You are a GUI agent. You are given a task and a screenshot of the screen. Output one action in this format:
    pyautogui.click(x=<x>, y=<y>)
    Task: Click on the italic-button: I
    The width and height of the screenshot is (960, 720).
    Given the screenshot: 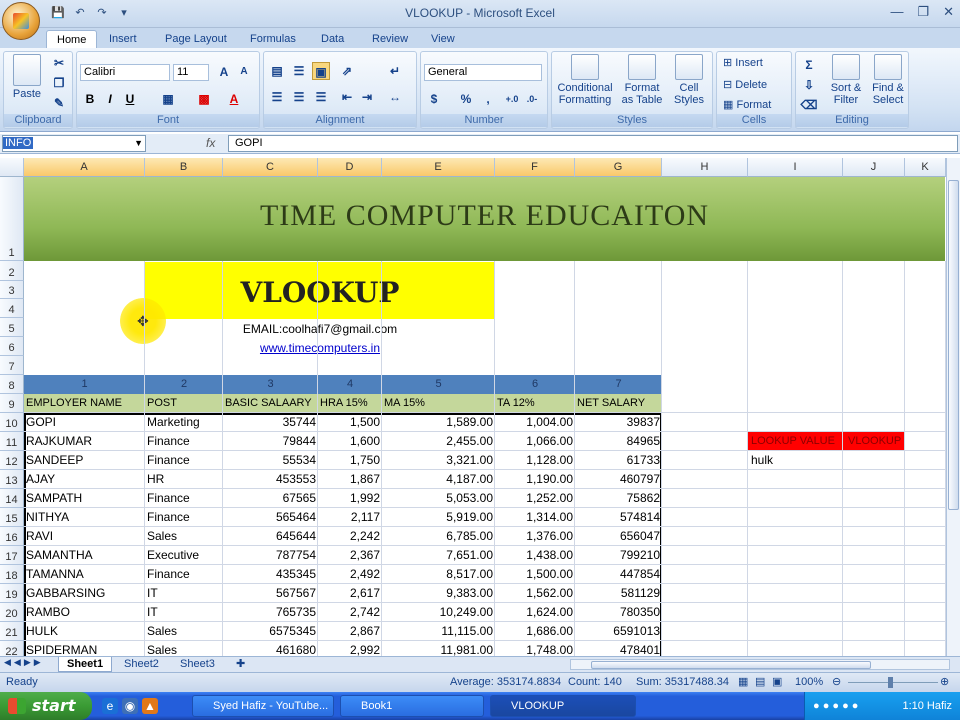 What is the action you would take?
    pyautogui.click(x=110, y=99)
    